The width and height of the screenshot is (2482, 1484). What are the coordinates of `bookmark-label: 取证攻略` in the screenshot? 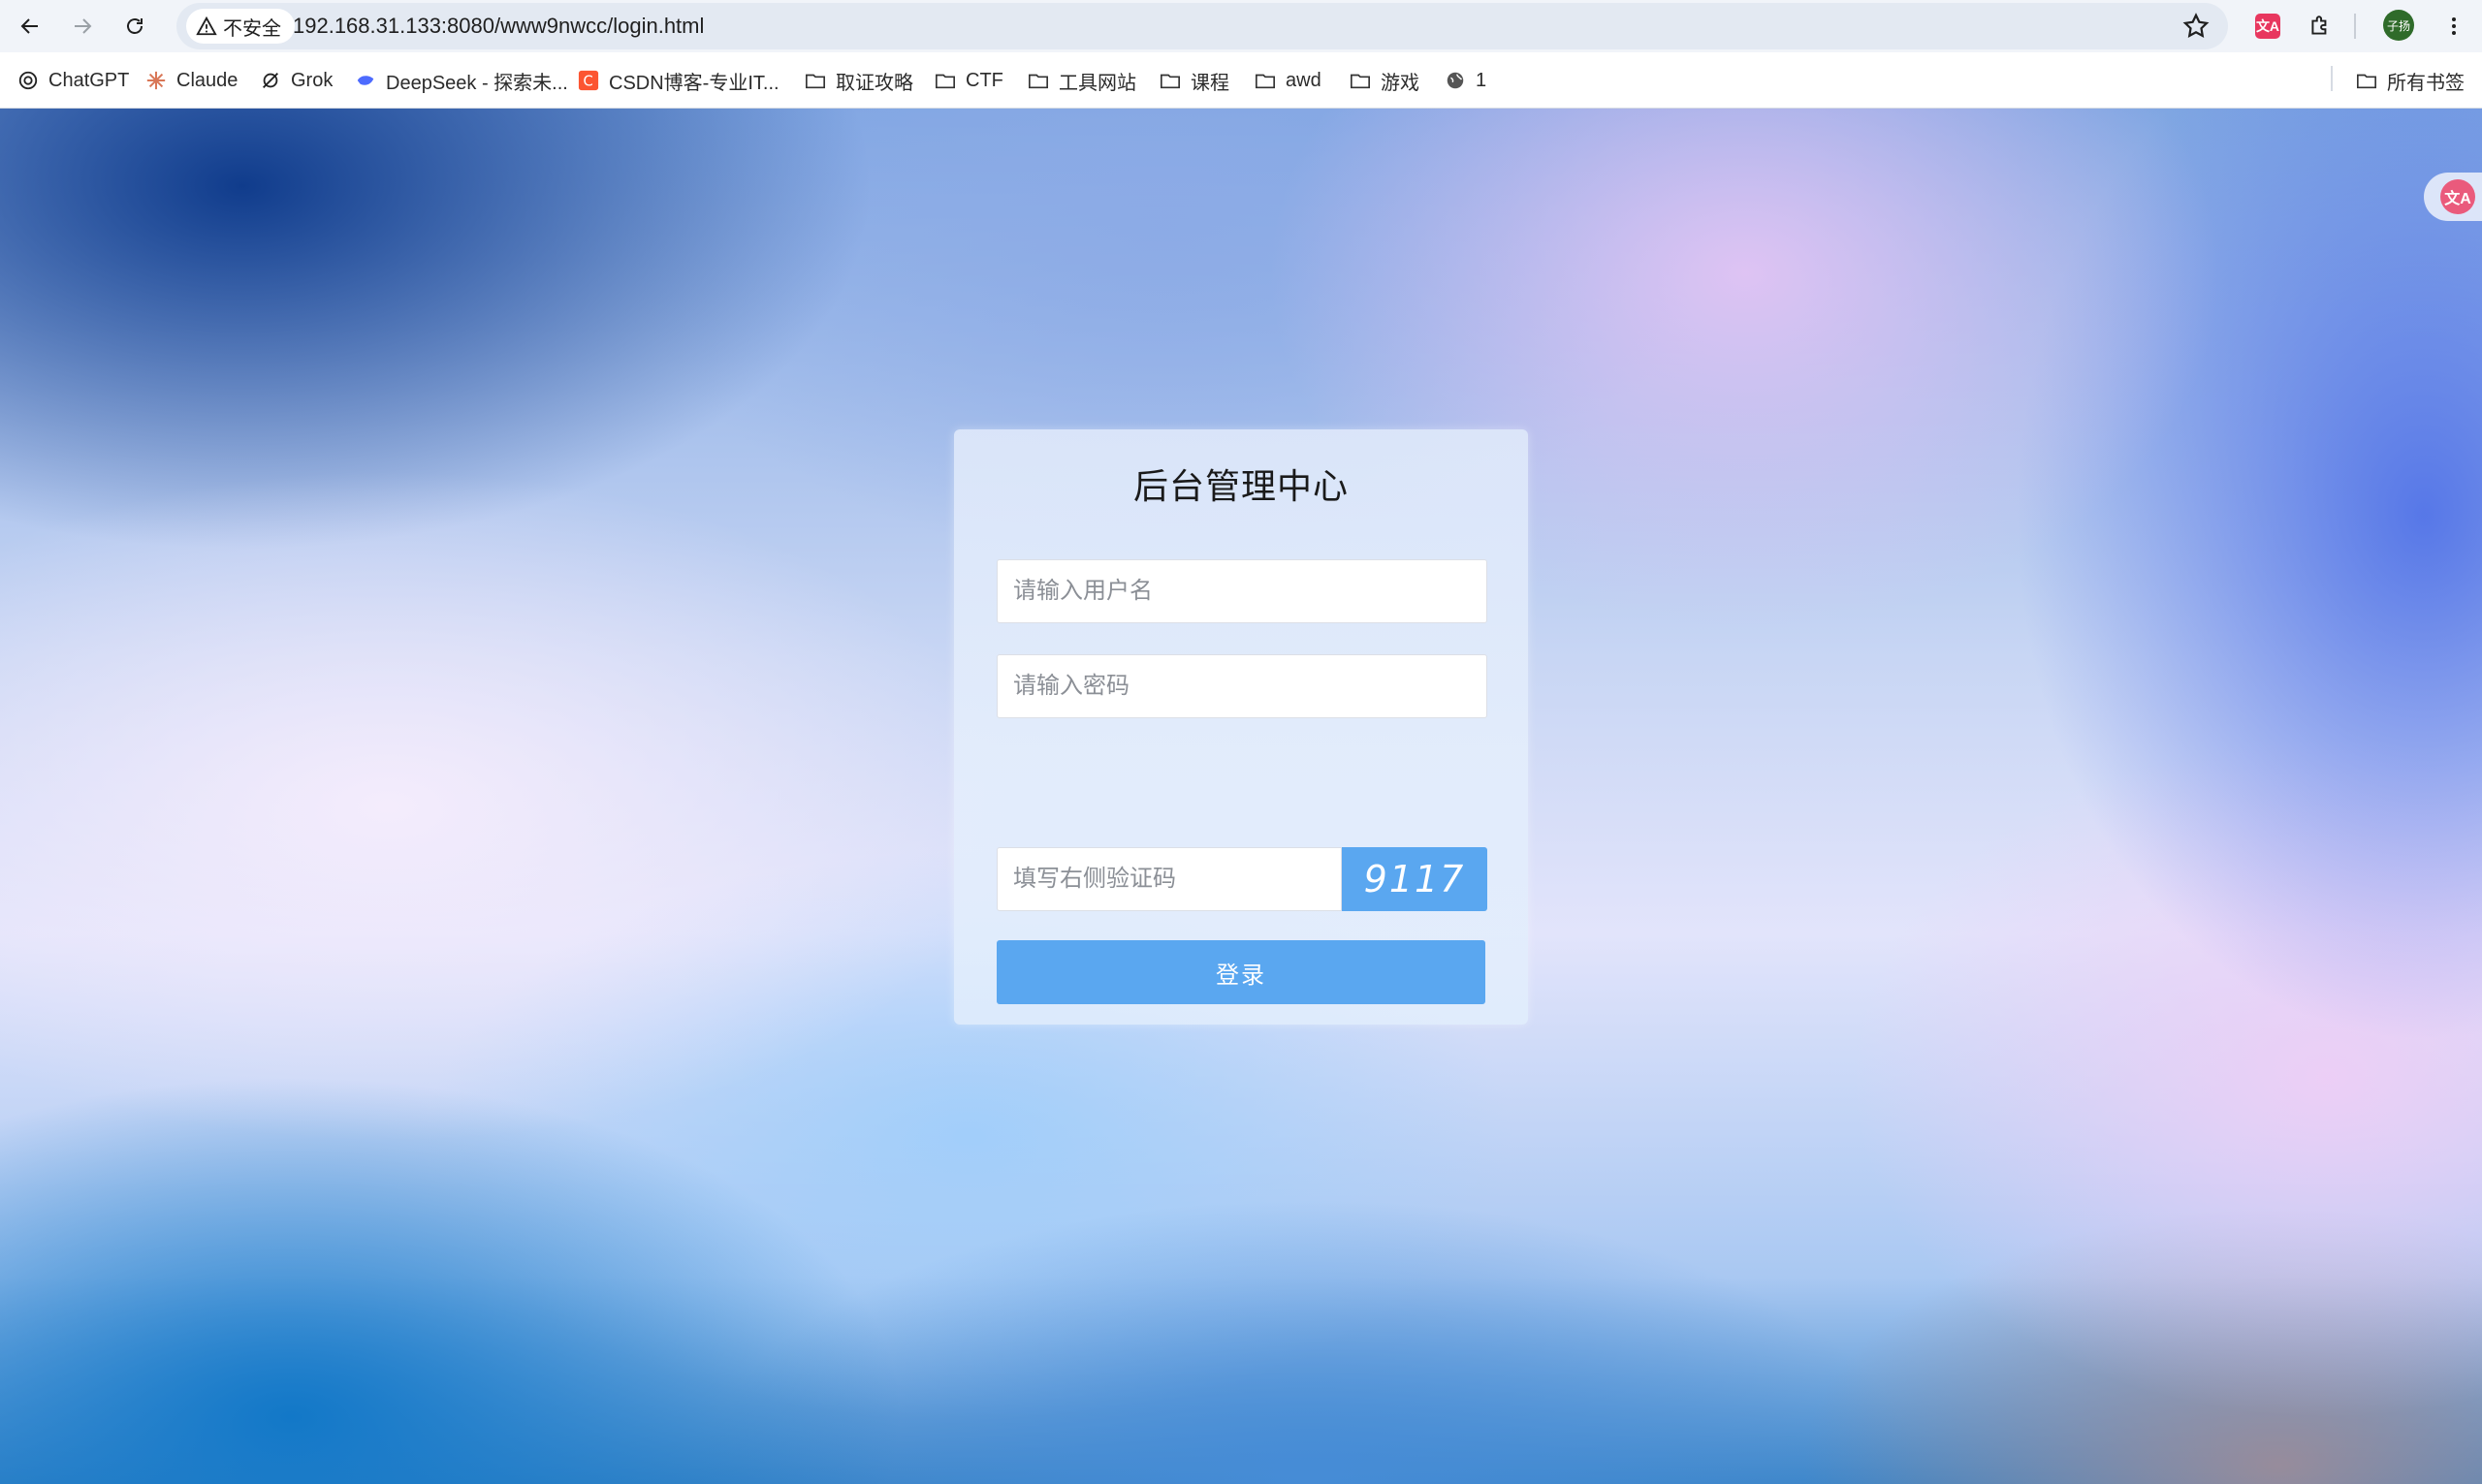 It's located at (874, 83).